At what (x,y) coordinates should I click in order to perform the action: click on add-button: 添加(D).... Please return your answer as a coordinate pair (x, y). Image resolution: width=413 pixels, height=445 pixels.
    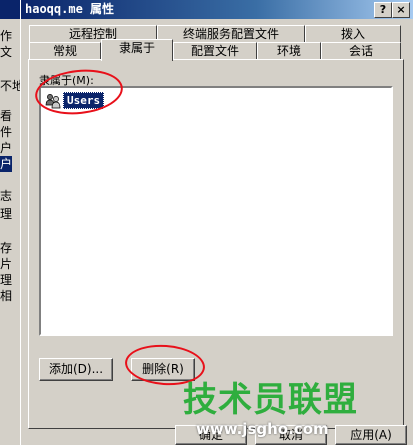
    Looking at the image, I should click on (76, 369).